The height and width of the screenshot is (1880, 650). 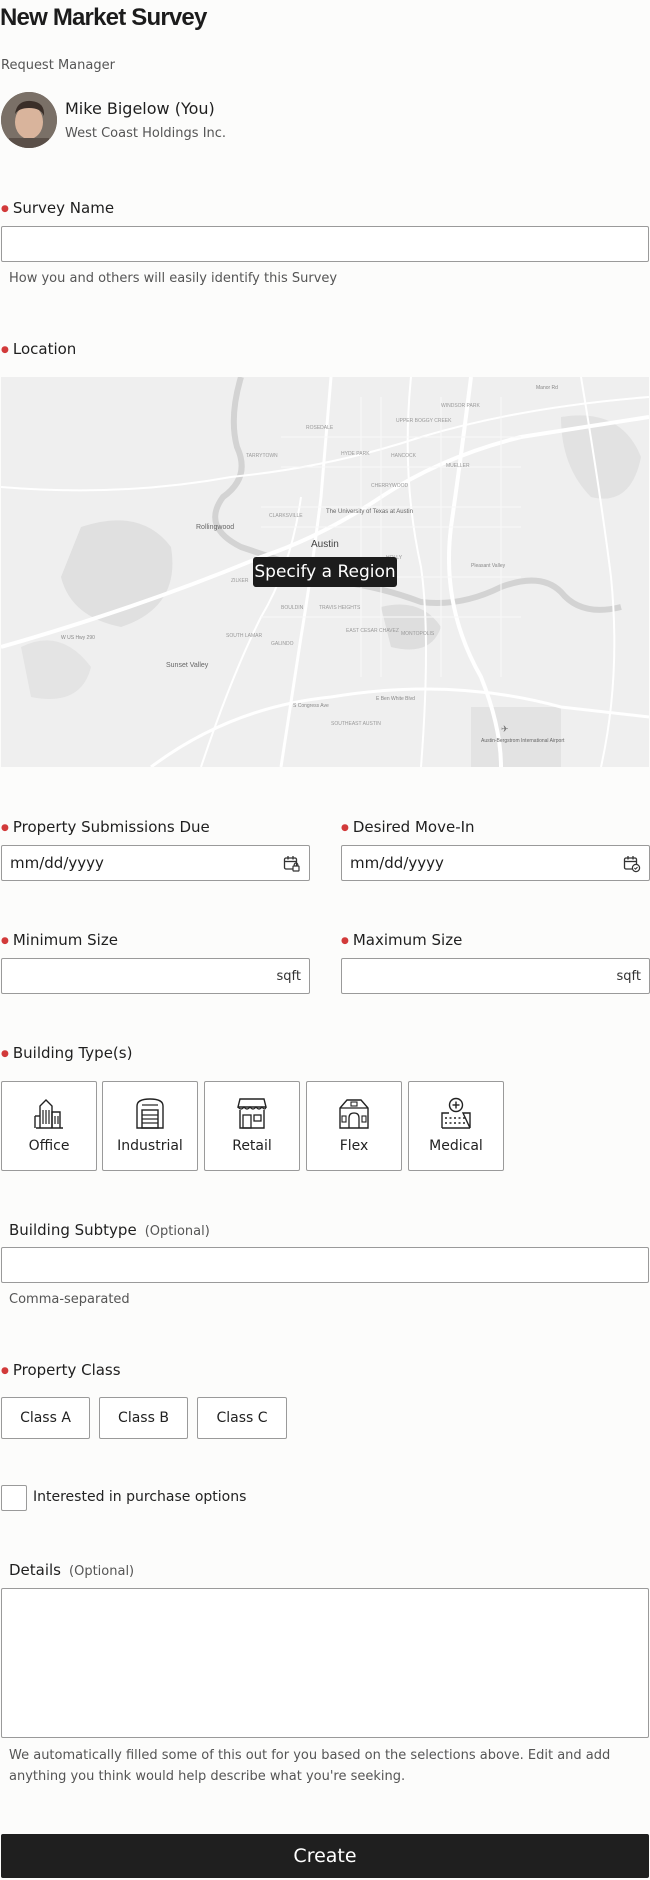 I want to click on manager-company: West Coast Holdings Inc., so click(x=146, y=133).